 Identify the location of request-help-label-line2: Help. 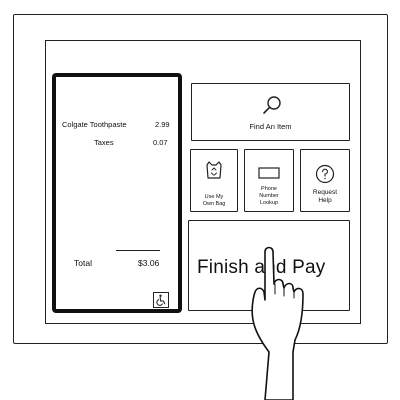
(325, 200).